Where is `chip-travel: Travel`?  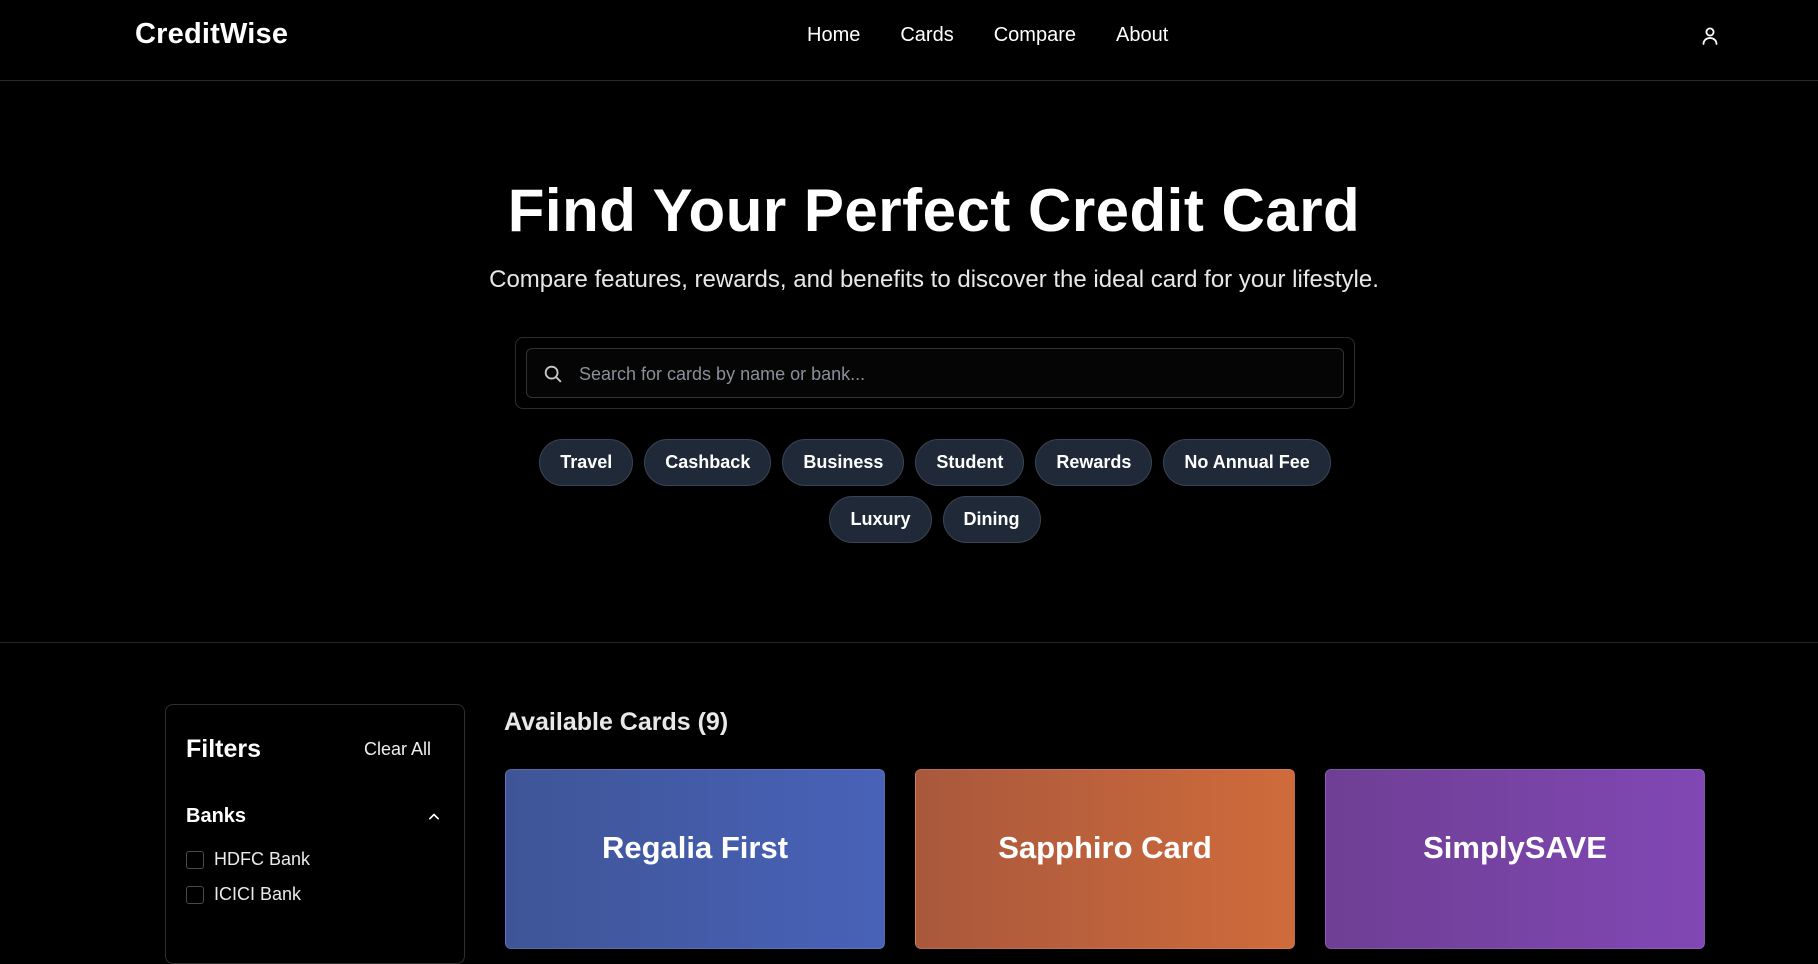
chip-travel: Travel is located at coordinates (586, 462).